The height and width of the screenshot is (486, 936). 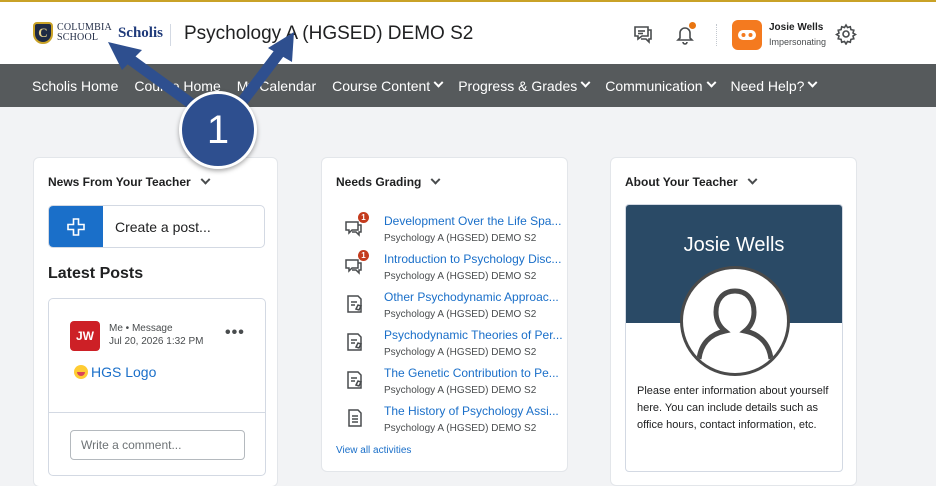 I want to click on nav-label: Need Help?, so click(x=767, y=85).